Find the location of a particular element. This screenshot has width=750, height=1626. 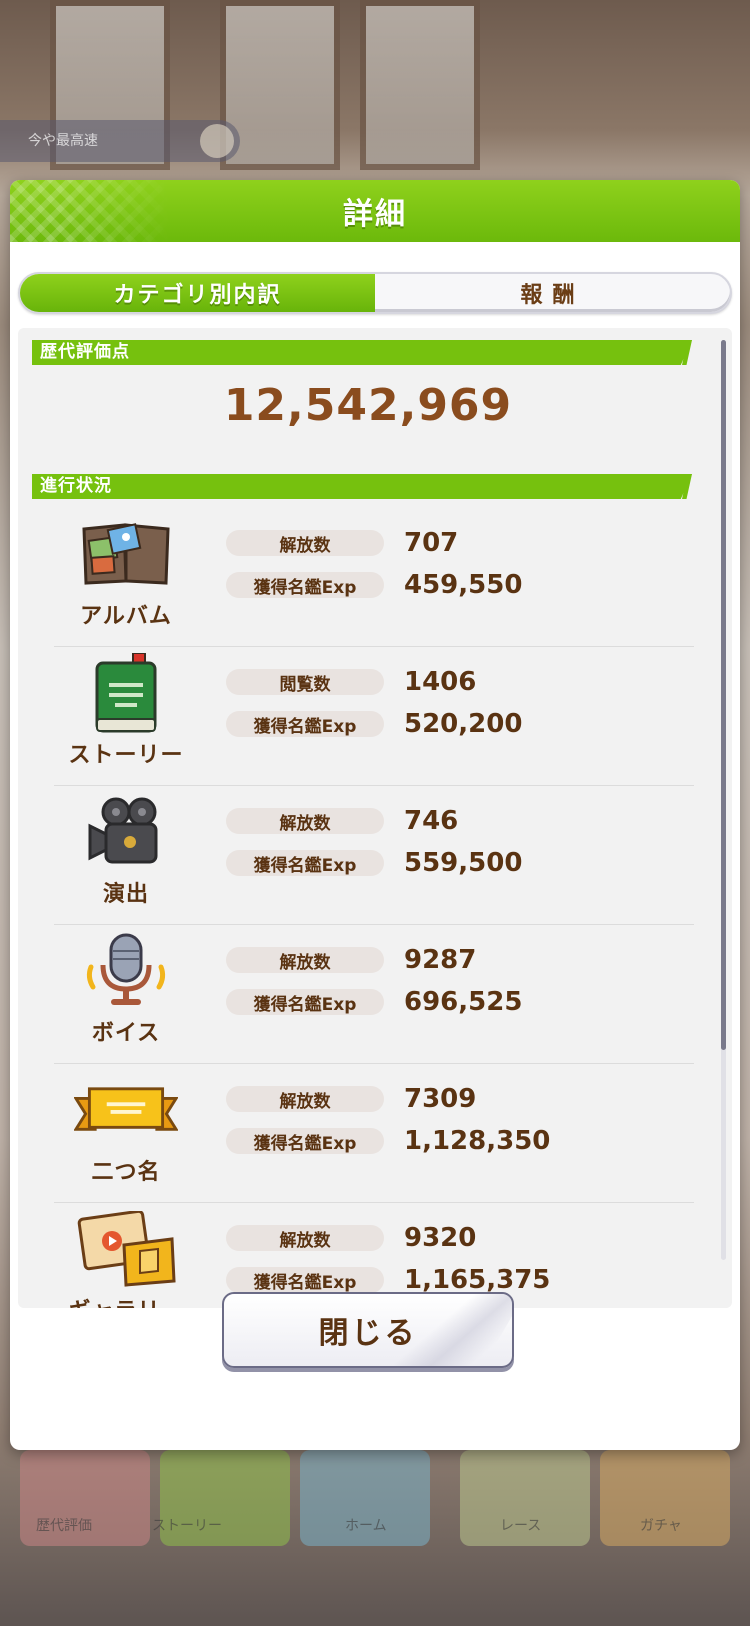

section-heading-progress: 進行状況 is located at coordinates (362, 486).